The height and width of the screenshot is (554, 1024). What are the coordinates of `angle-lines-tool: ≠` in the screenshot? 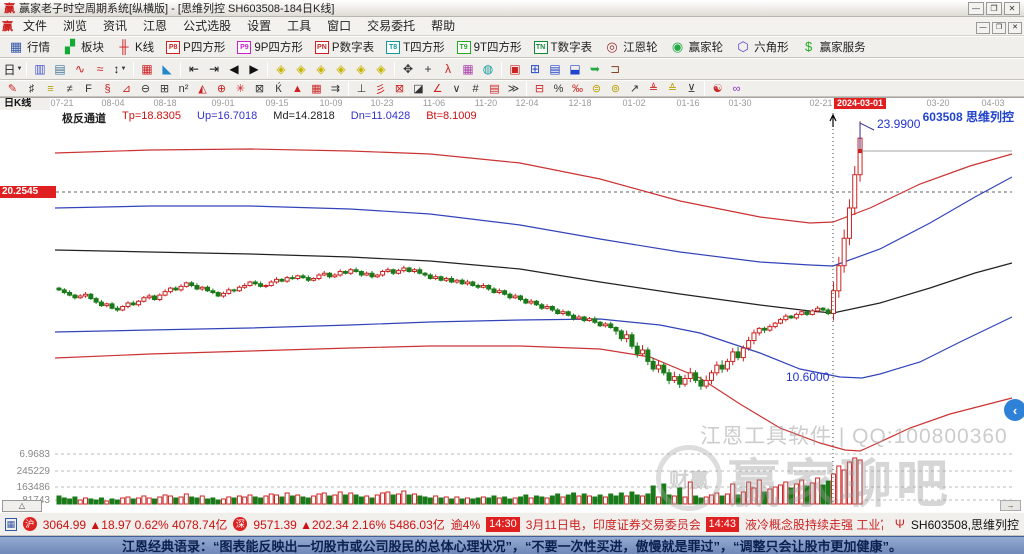 It's located at (69, 88).